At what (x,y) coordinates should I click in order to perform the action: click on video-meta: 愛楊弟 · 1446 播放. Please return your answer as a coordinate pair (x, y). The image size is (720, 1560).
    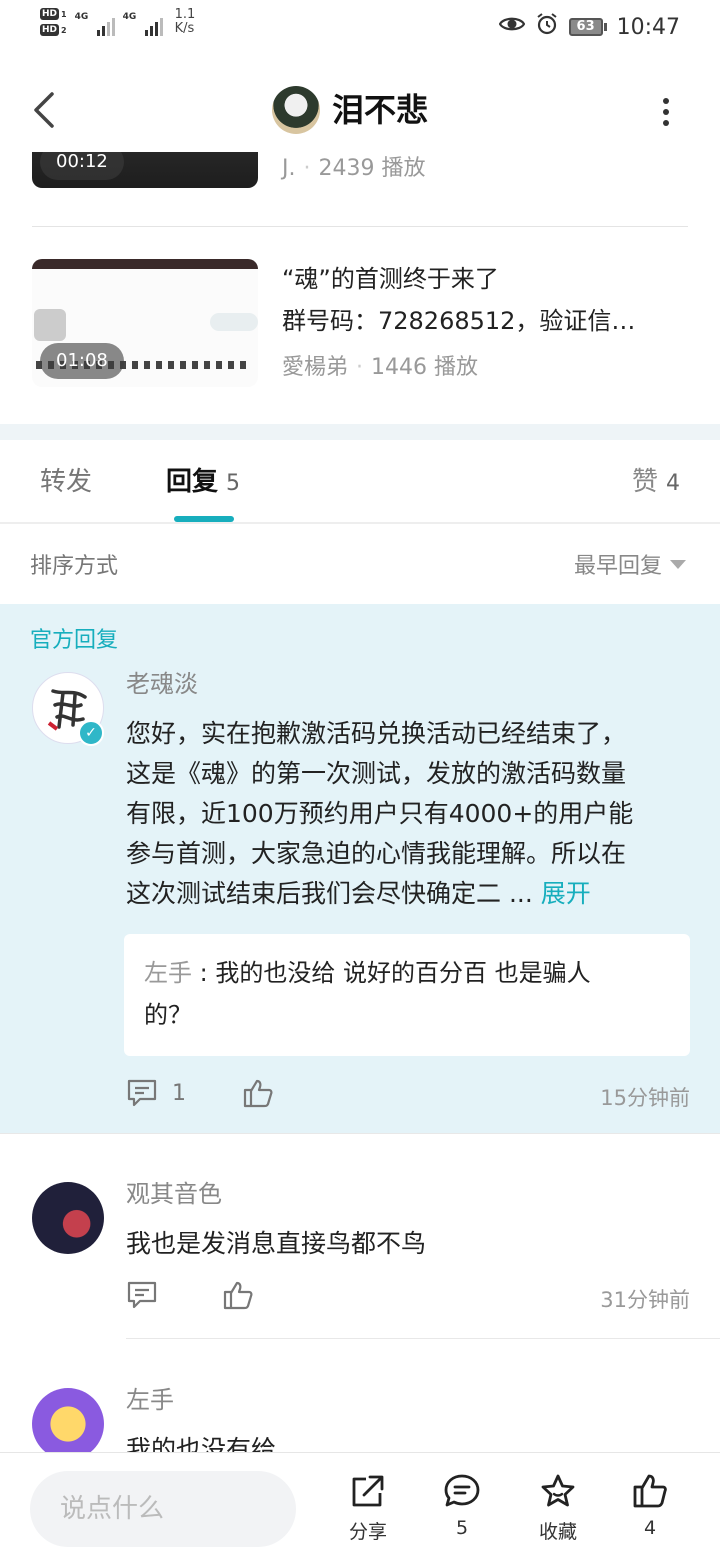
    Looking at the image, I should click on (380, 367).